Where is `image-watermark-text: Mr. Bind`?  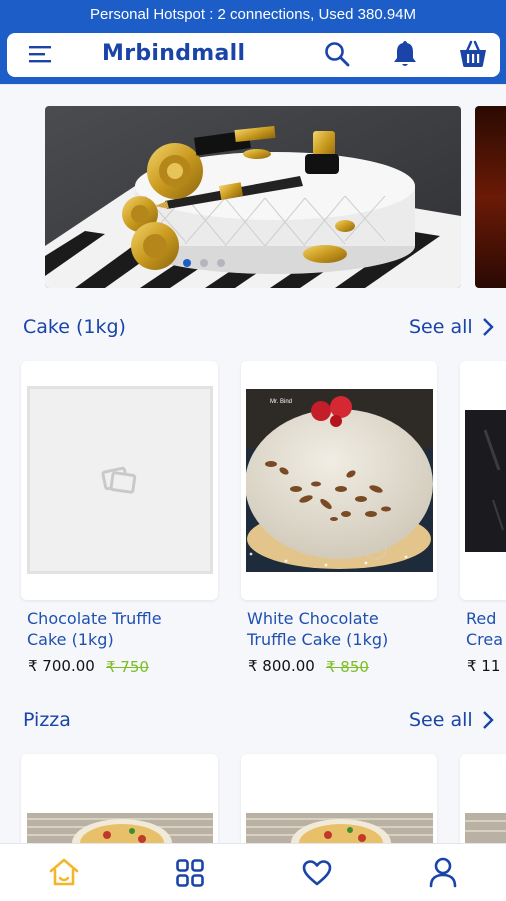
image-watermark-text: Mr. Bind is located at coordinates (281, 402).